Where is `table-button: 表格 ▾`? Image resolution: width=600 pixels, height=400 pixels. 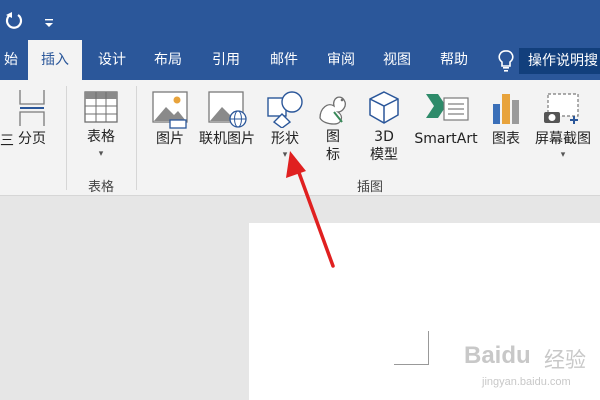
table-button: 表格 ▾ is located at coordinates (101, 124).